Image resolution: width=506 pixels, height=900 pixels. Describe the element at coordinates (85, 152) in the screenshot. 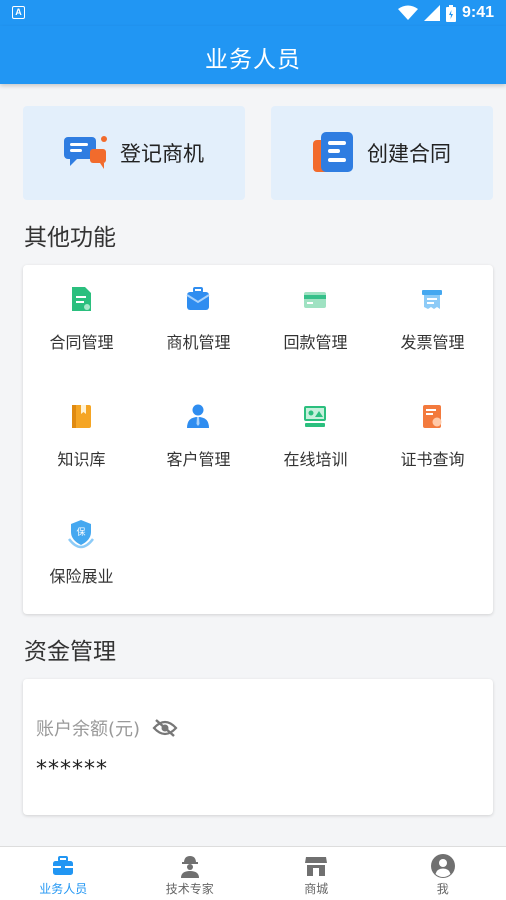

I see `chat-bubbles-icon` at that location.